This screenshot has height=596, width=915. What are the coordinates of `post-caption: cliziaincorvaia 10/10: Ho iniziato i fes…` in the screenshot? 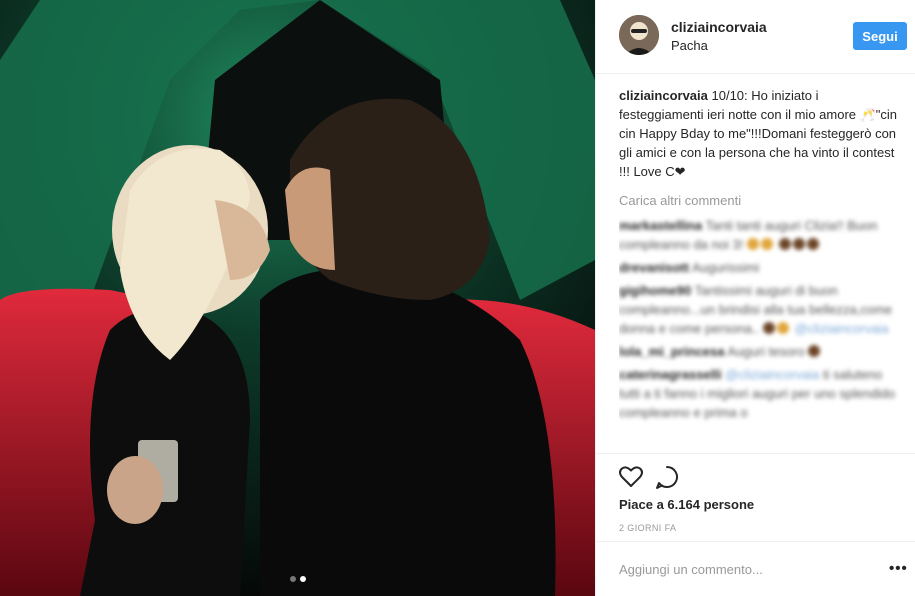 It's located at (761, 133).